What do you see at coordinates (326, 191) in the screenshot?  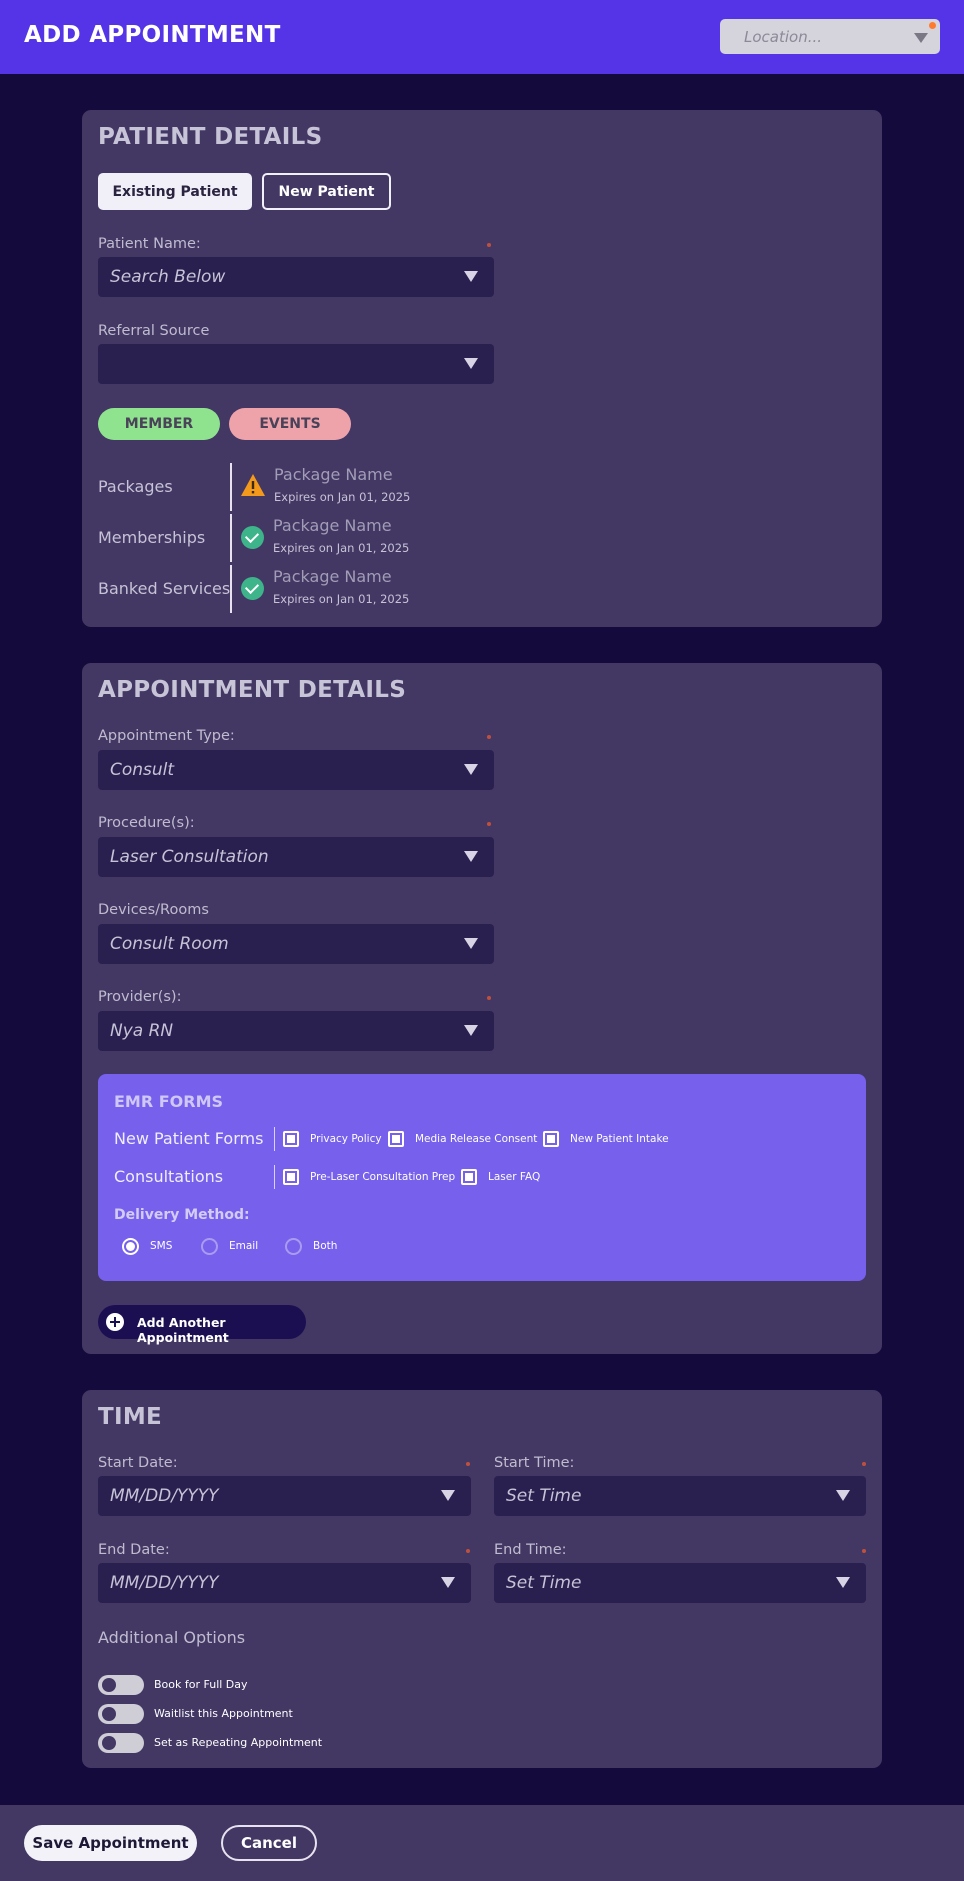 I see `new-patient-button: New Patient` at bounding box center [326, 191].